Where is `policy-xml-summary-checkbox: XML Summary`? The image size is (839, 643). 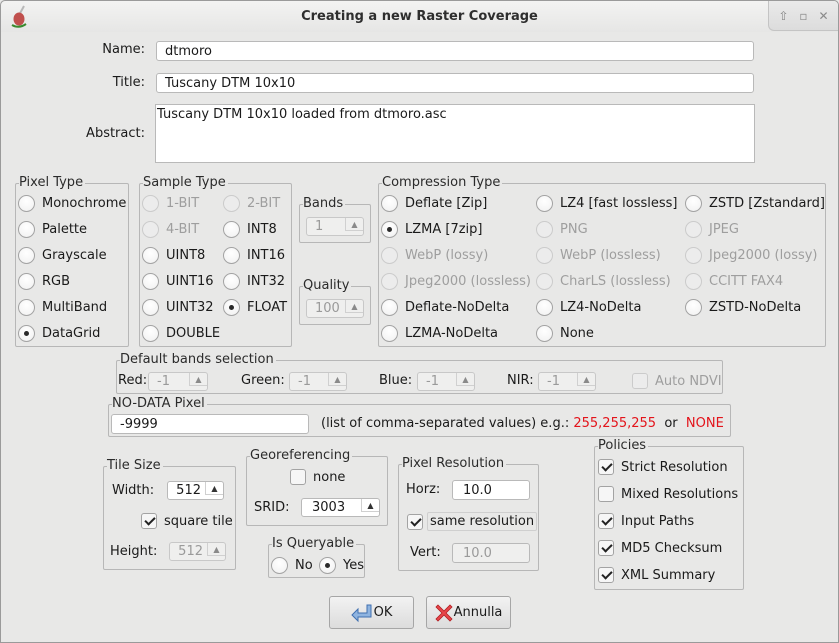
policy-xml-summary-checkbox: XML Summary is located at coordinates (656, 575).